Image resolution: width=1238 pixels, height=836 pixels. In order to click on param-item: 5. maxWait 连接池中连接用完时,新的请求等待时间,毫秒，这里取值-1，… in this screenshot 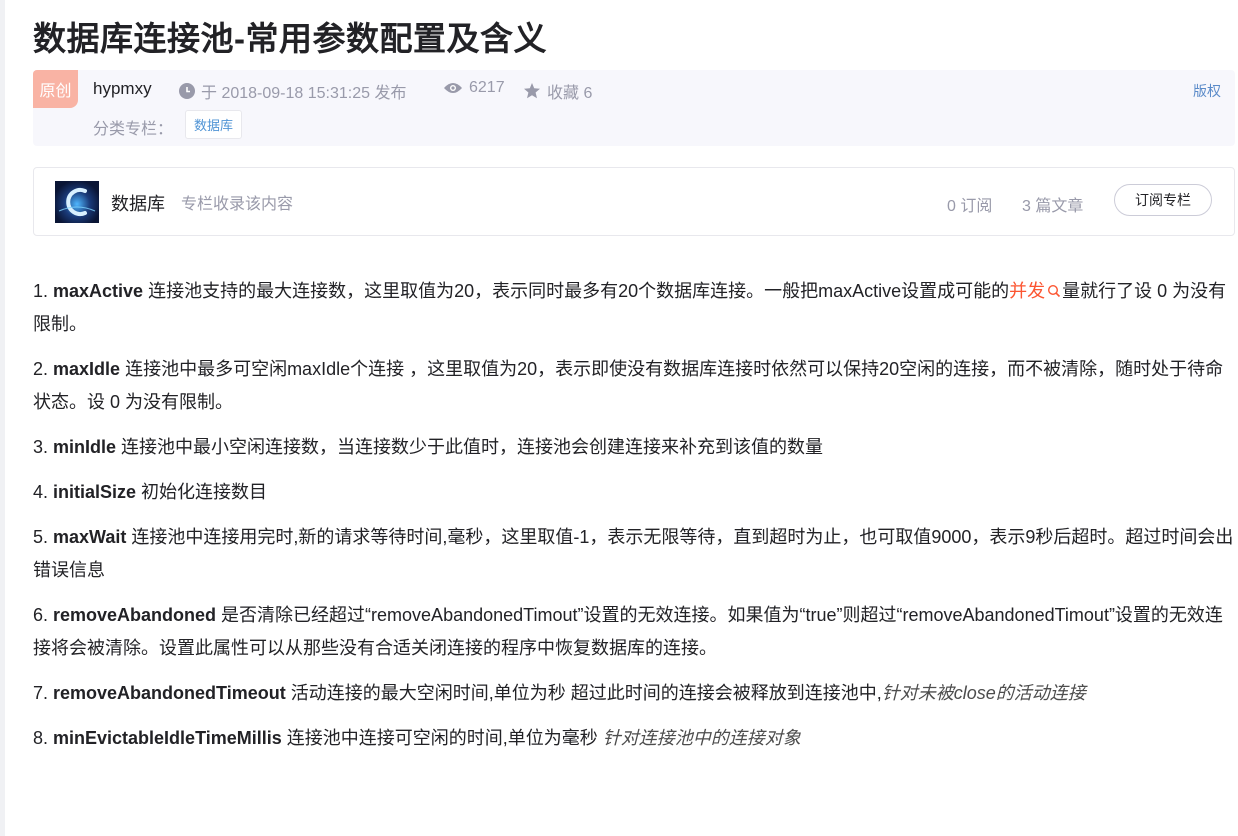, I will do `click(635, 554)`.